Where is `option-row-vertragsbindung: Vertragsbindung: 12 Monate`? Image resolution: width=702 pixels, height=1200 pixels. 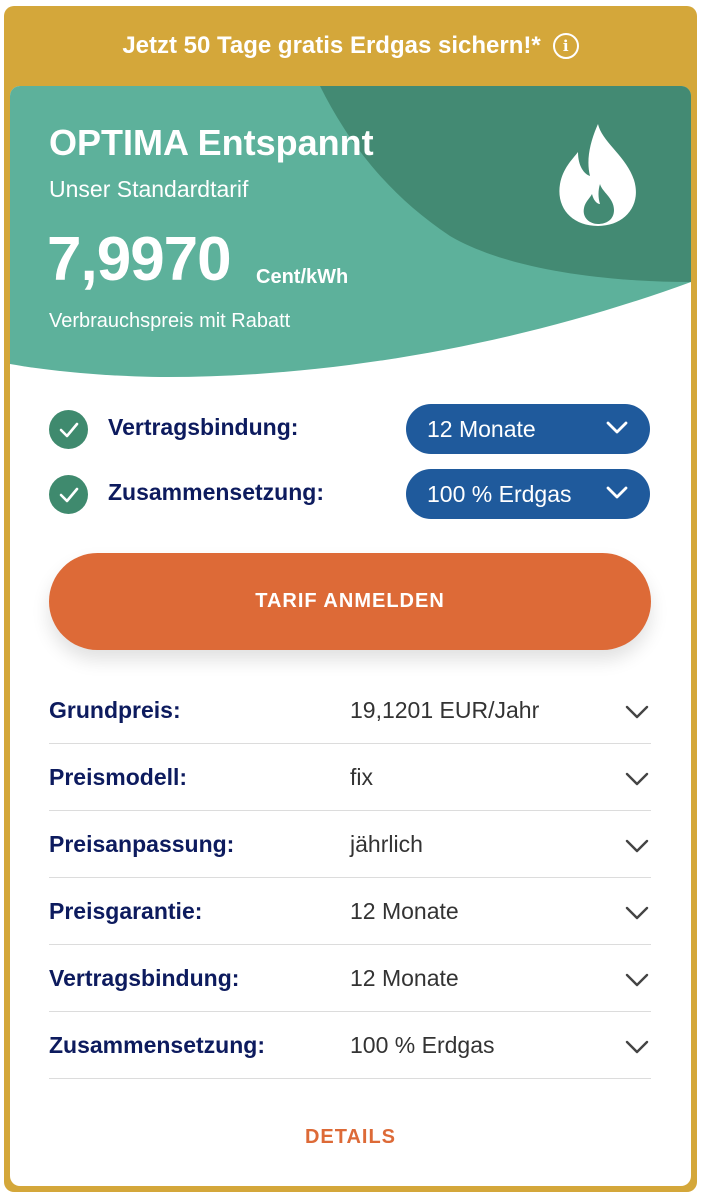
option-row-vertragsbindung: Vertragsbindung: 12 Monate is located at coordinates (349, 429).